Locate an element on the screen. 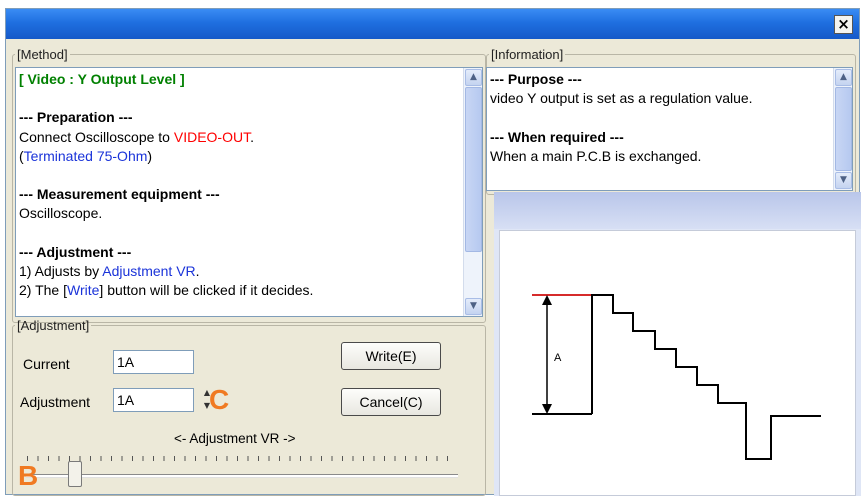 This screenshot has width=864, height=500. step1-prefix: 1) Adjusts by is located at coordinates (61, 270).